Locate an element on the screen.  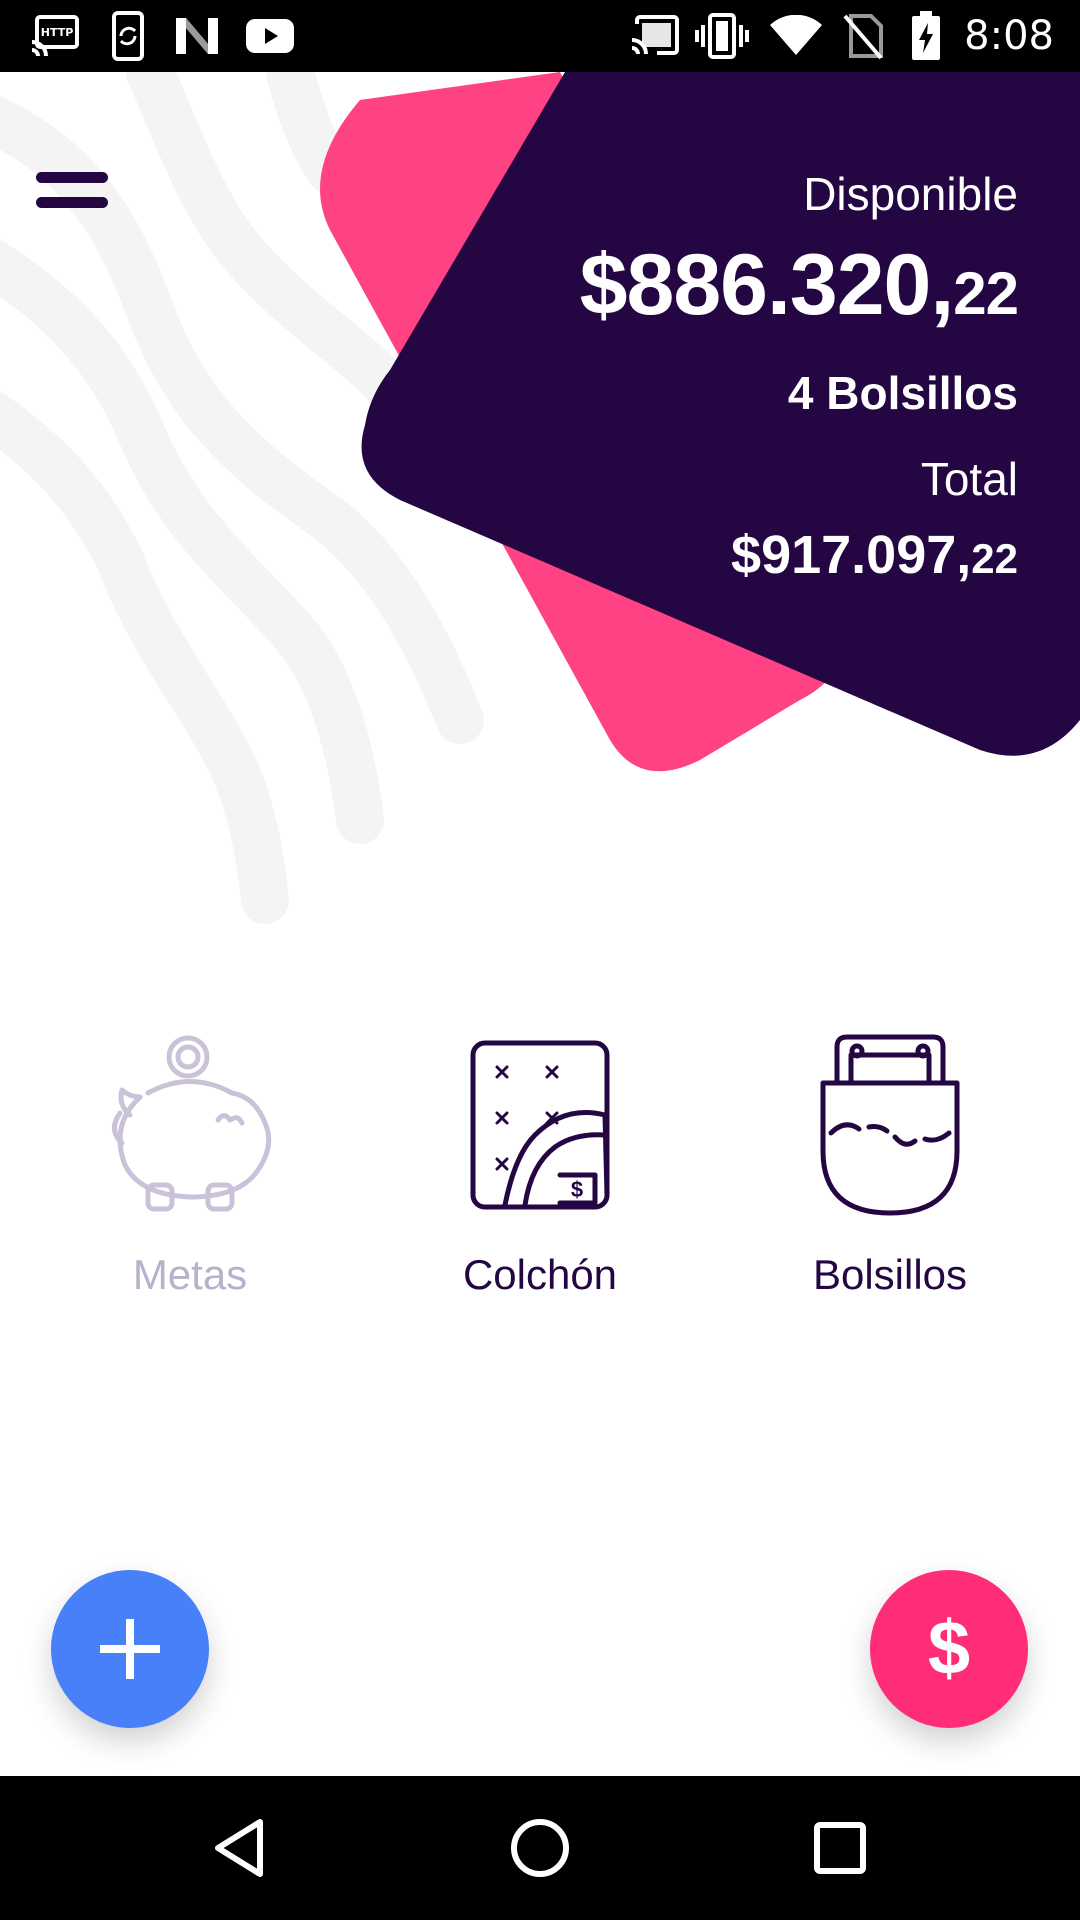
n-logo-icon is located at coordinates (197, 36).